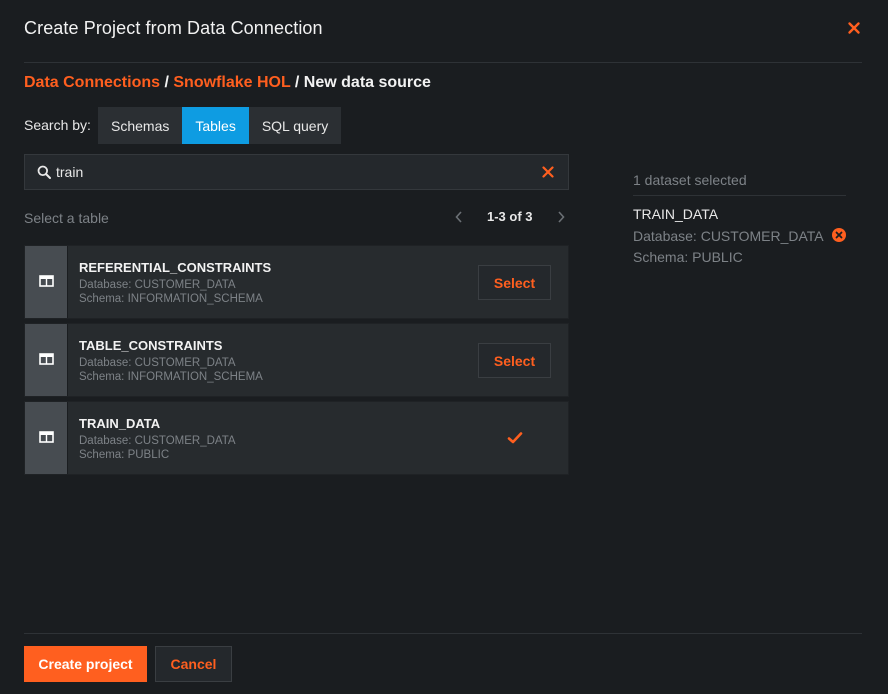 The height and width of the screenshot is (694, 888). Describe the element at coordinates (854, 28) in the screenshot. I see `close-icon` at that location.